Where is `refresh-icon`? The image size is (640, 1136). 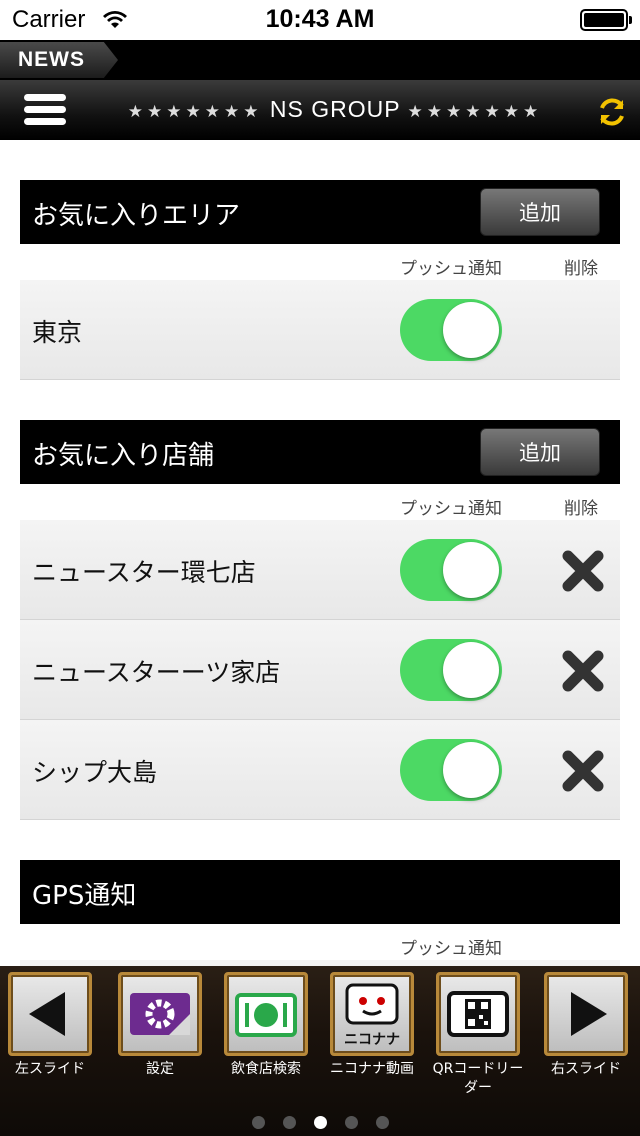
refresh-icon is located at coordinates (612, 112).